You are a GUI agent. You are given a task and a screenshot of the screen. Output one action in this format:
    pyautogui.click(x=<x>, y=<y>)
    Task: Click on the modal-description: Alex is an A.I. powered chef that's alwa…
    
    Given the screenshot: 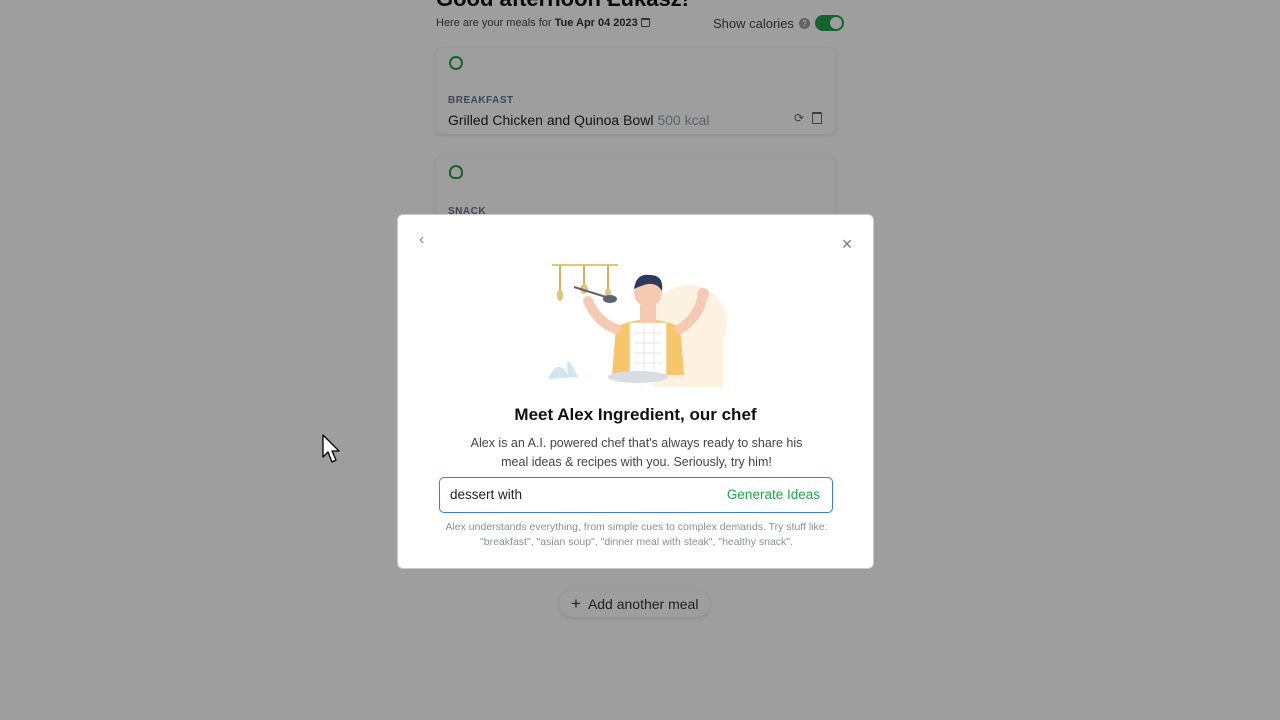 What is the action you would take?
    pyautogui.click(x=636, y=452)
    